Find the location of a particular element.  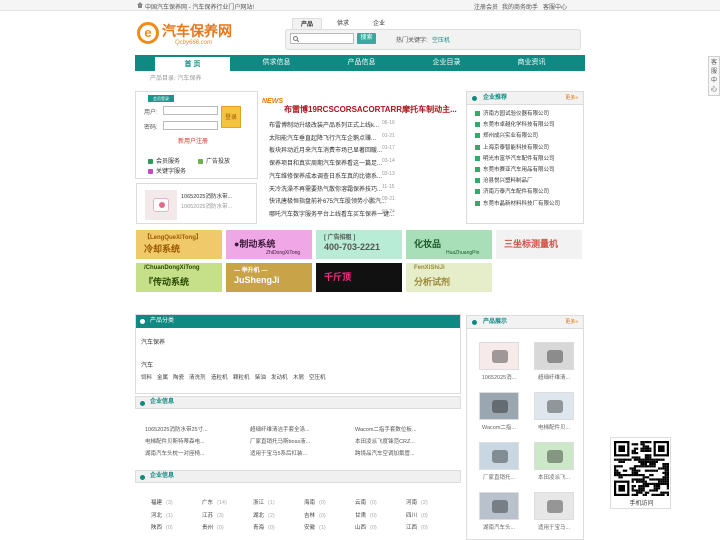

category-link: 柴油 is located at coordinates (260, 377).